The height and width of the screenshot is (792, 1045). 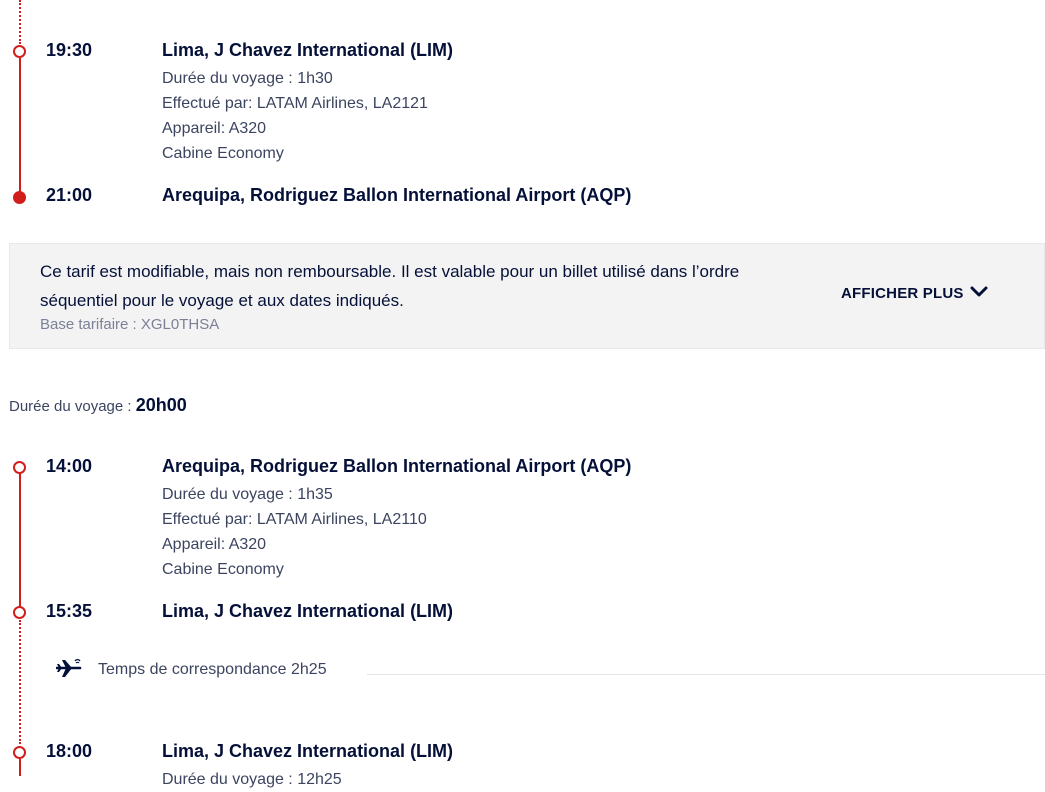 What do you see at coordinates (69, 50) in the screenshot?
I see `departure-time: 19:30` at bounding box center [69, 50].